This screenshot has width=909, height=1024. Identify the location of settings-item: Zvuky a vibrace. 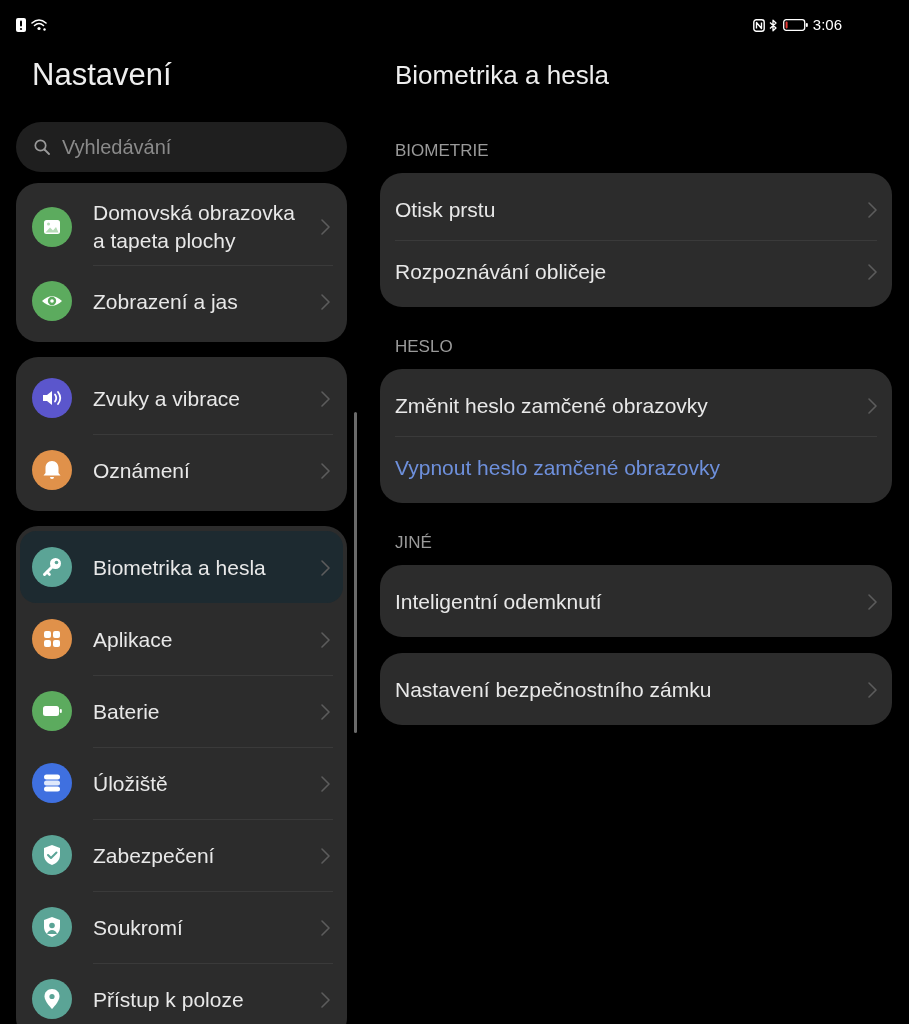
(181, 398).